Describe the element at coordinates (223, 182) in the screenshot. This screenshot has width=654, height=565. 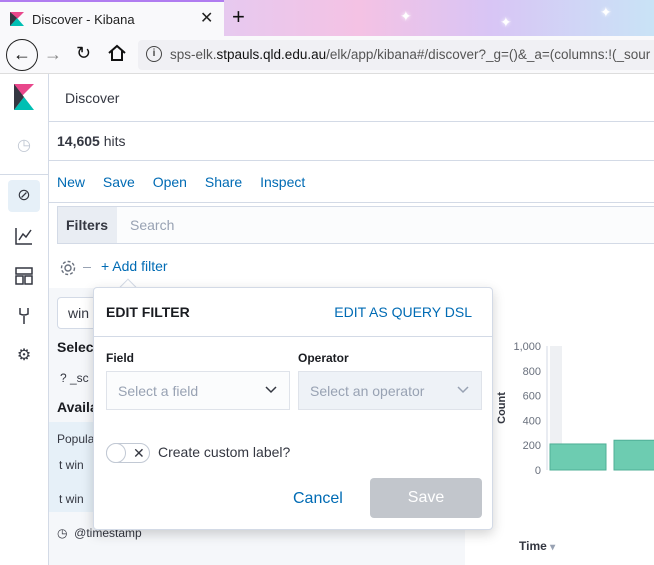
I see `menu-share: Share` at that location.